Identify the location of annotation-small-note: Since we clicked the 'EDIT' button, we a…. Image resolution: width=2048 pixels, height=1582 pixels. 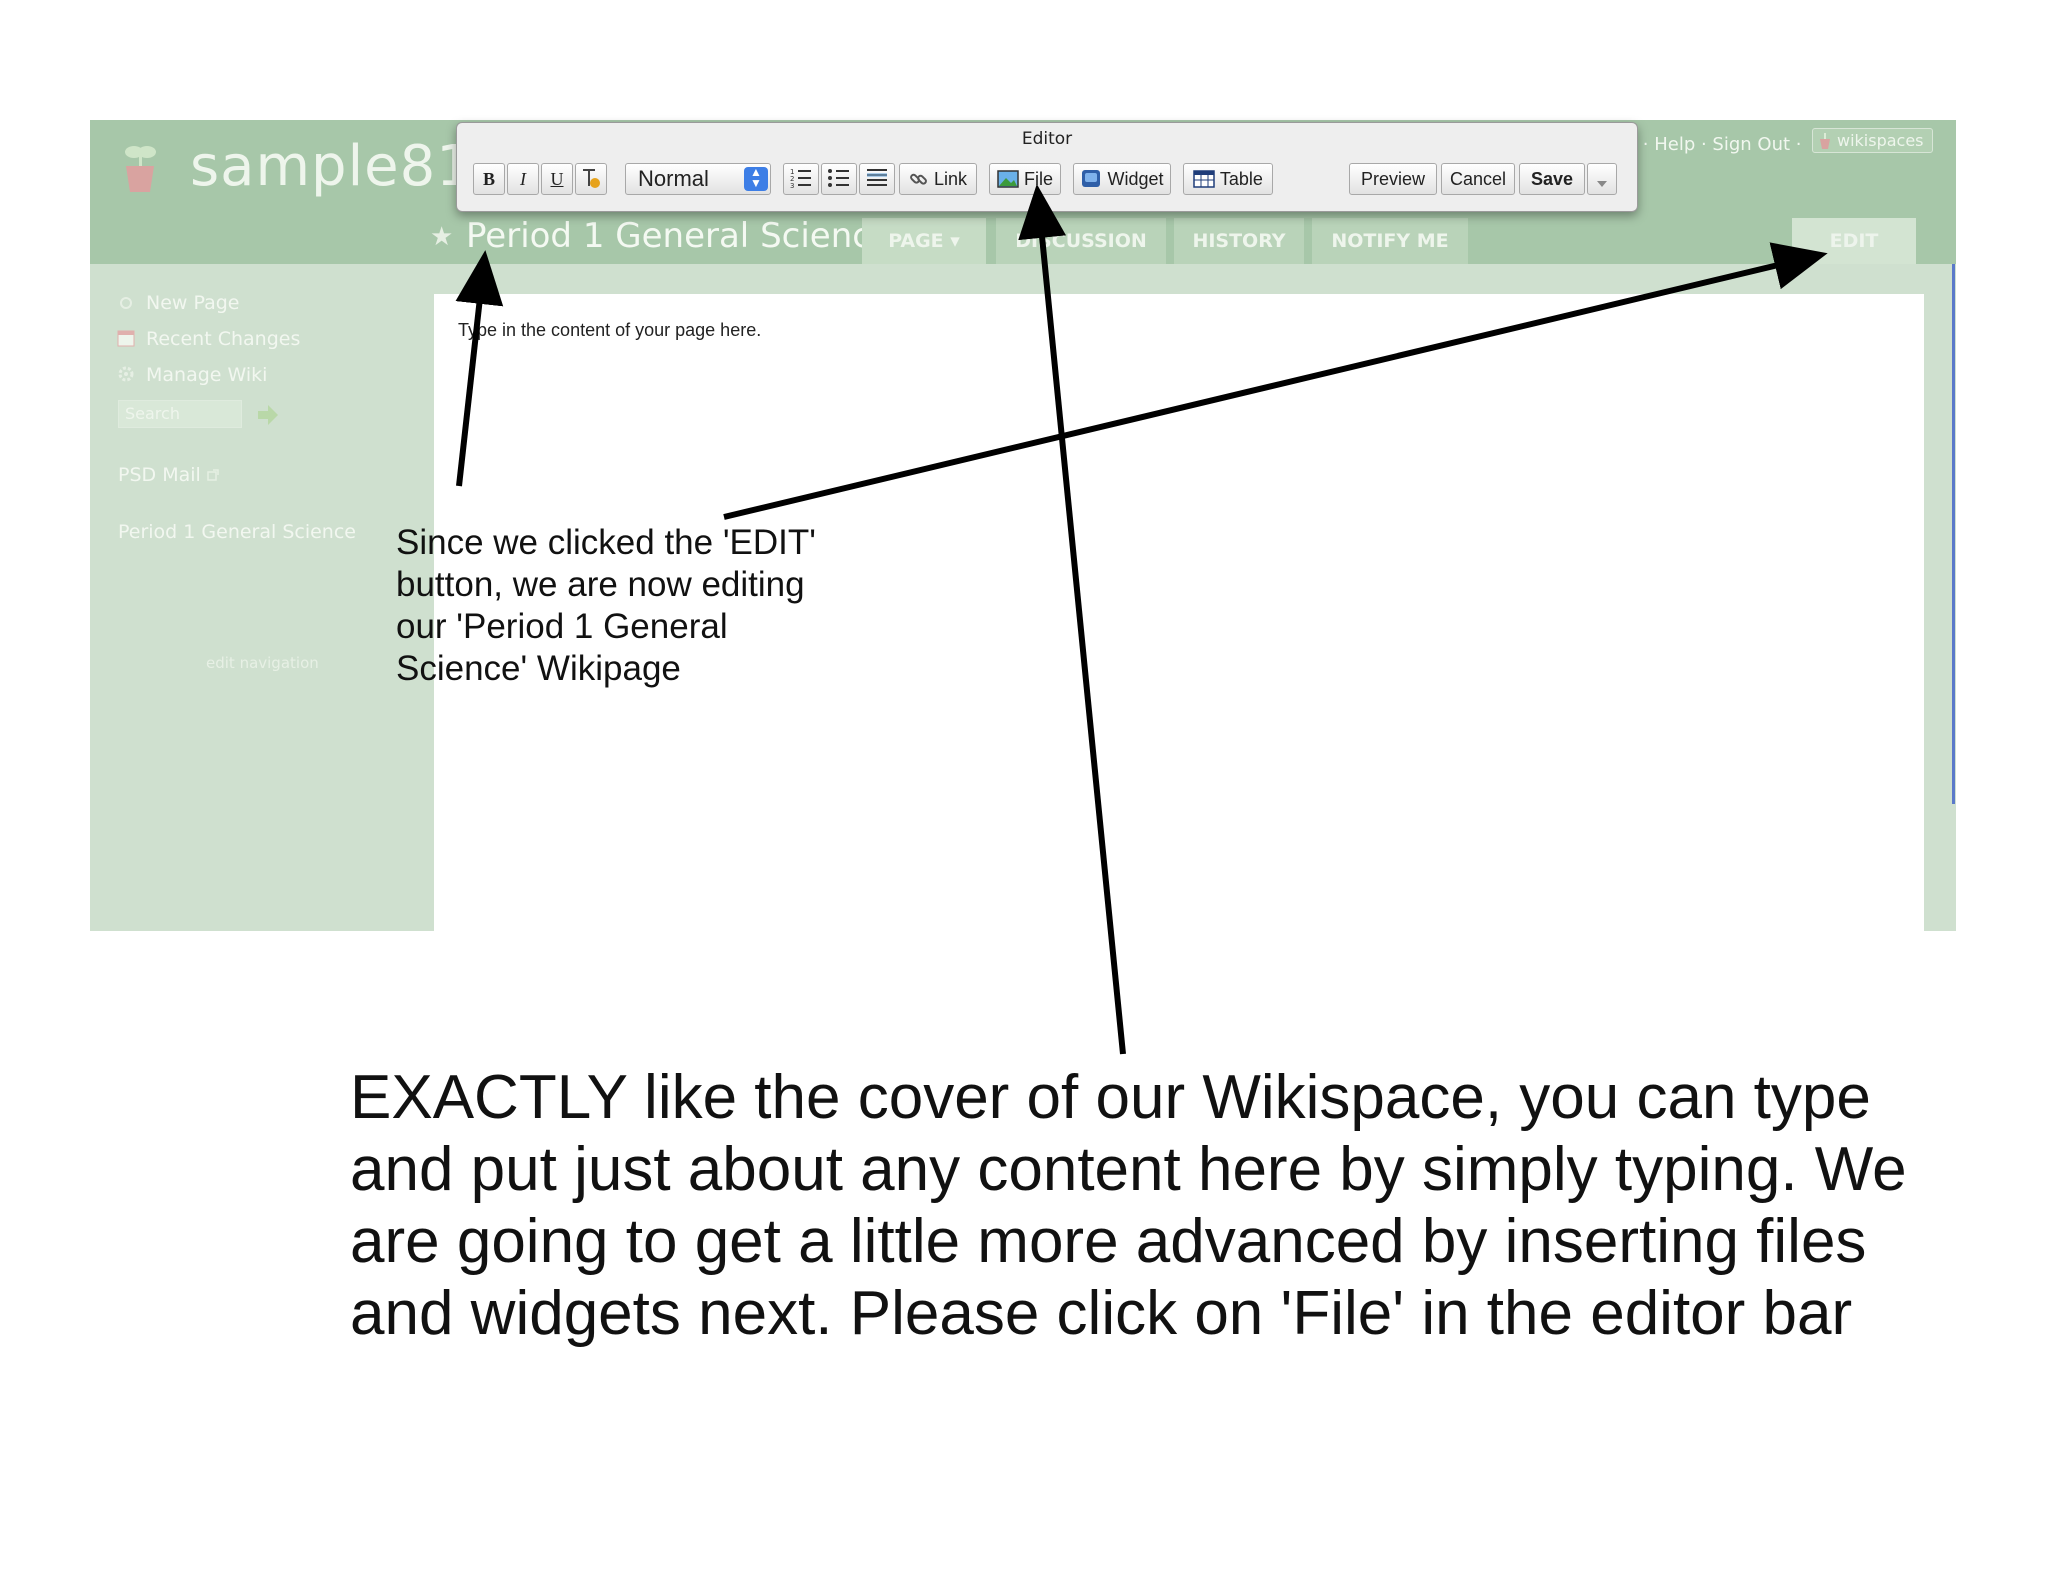
(606, 605).